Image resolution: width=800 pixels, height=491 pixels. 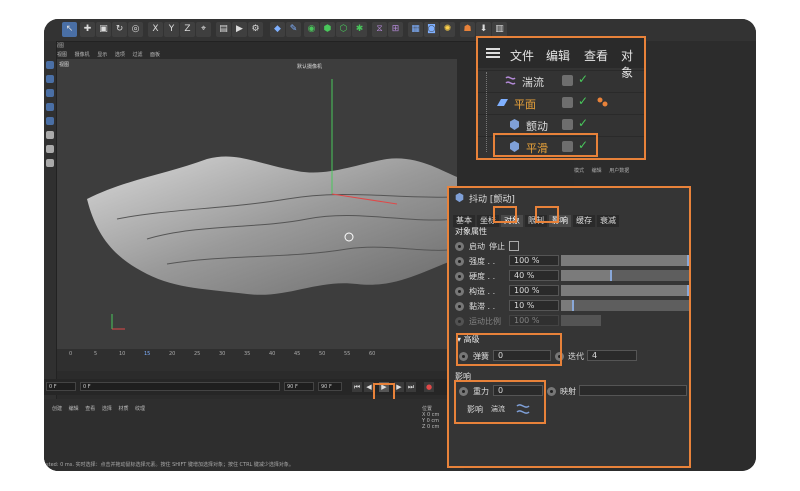 What do you see at coordinates (522, 55) in the screenshot?
I see `om-menu-file: 文件` at bounding box center [522, 55].